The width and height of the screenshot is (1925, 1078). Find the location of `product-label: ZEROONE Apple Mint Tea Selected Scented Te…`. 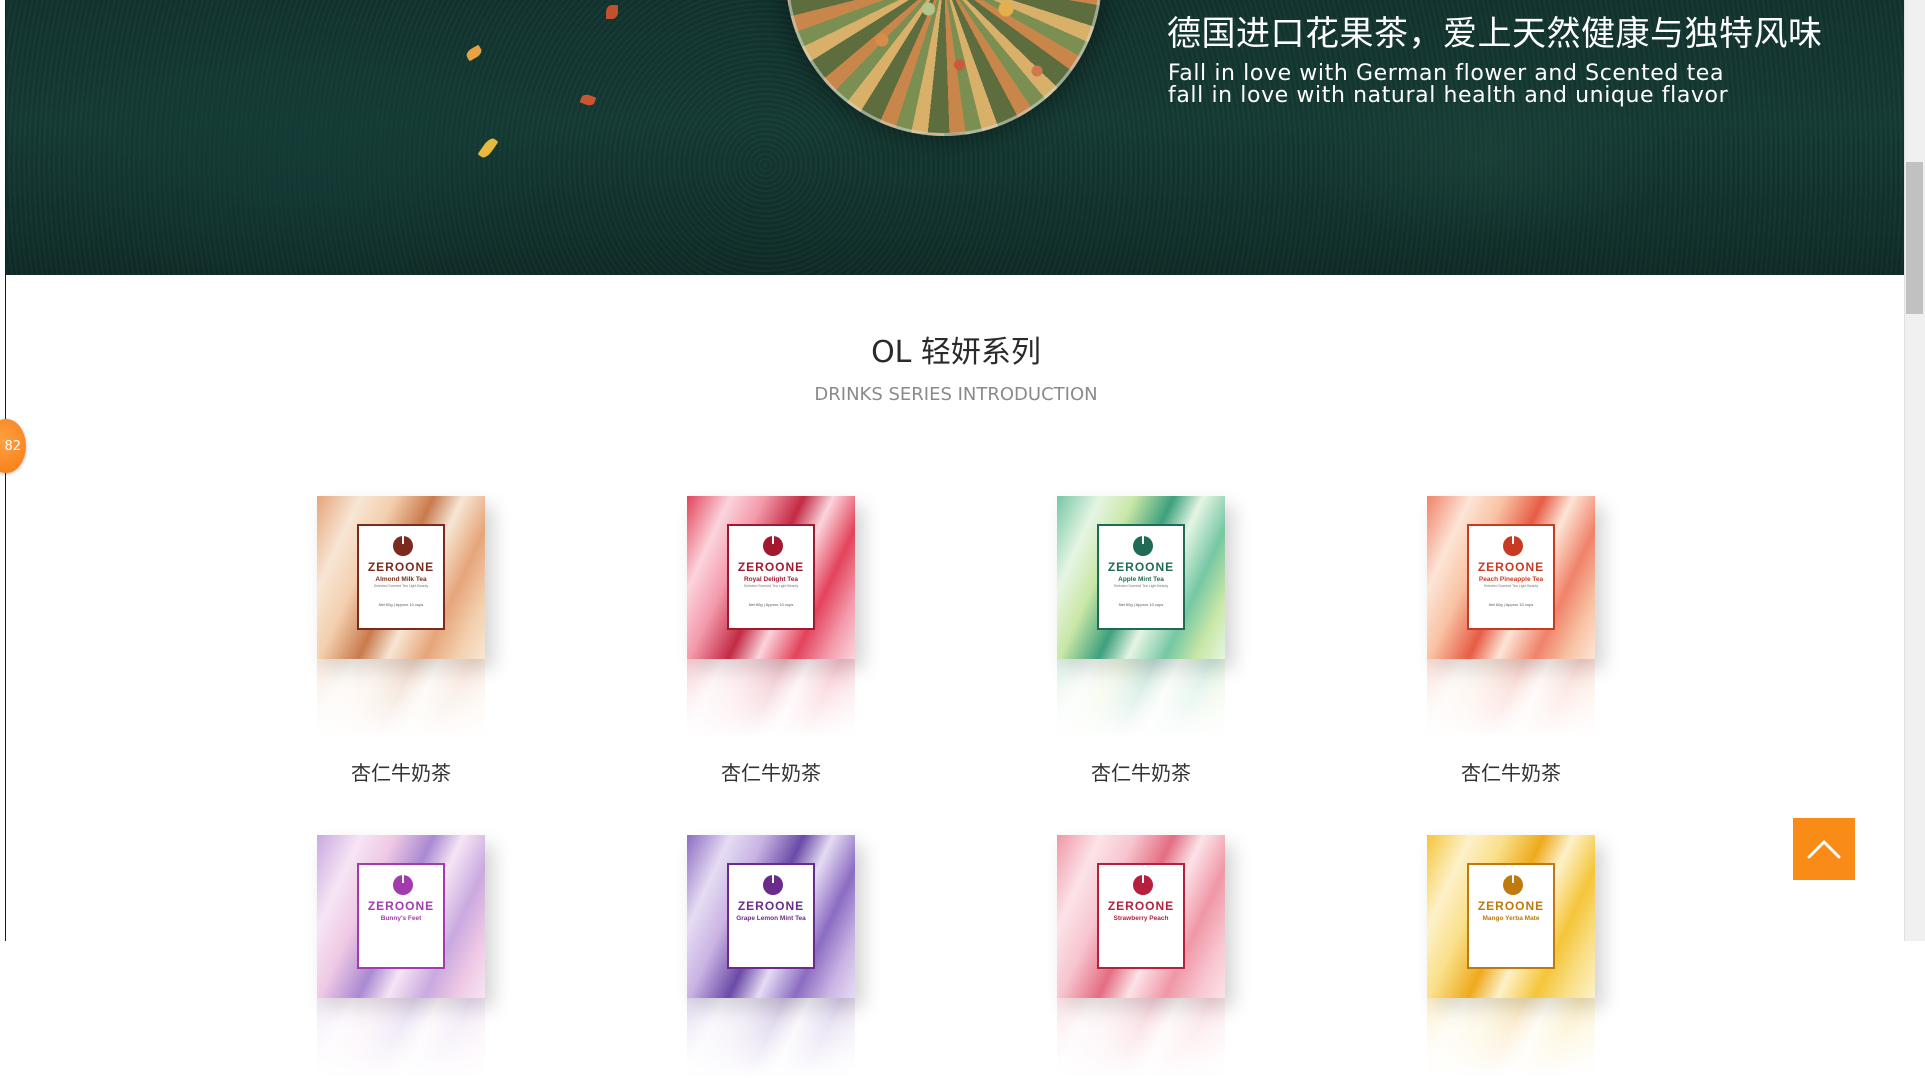

product-label: ZEROONE Apple Mint Tea Selected Scented Te… is located at coordinates (1141, 577).